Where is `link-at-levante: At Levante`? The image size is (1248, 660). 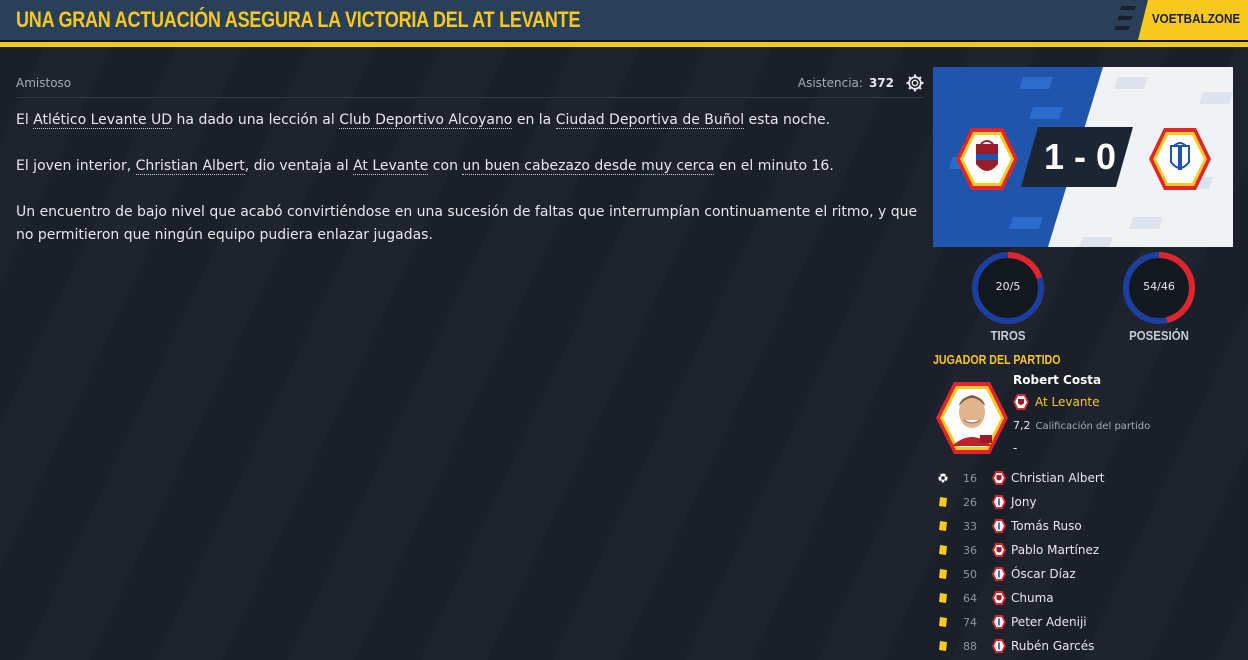 link-at-levante: At Levante is located at coordinates (391, 166).